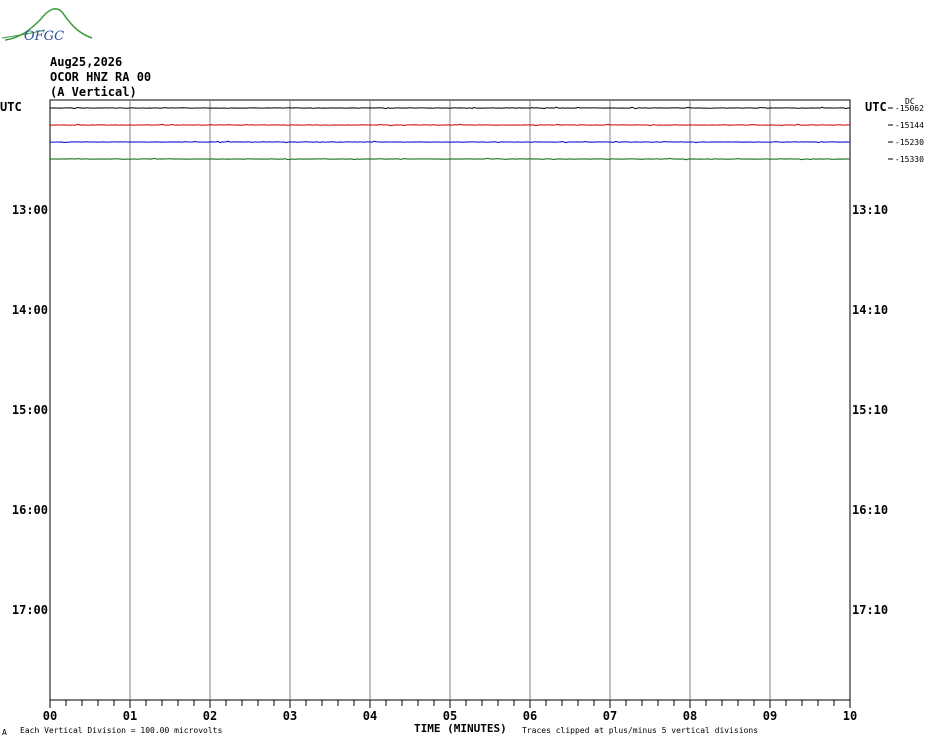 The height and width of the screenshot is (744, 930). I want to click on x-tick-label: 06, so click(530, 716).